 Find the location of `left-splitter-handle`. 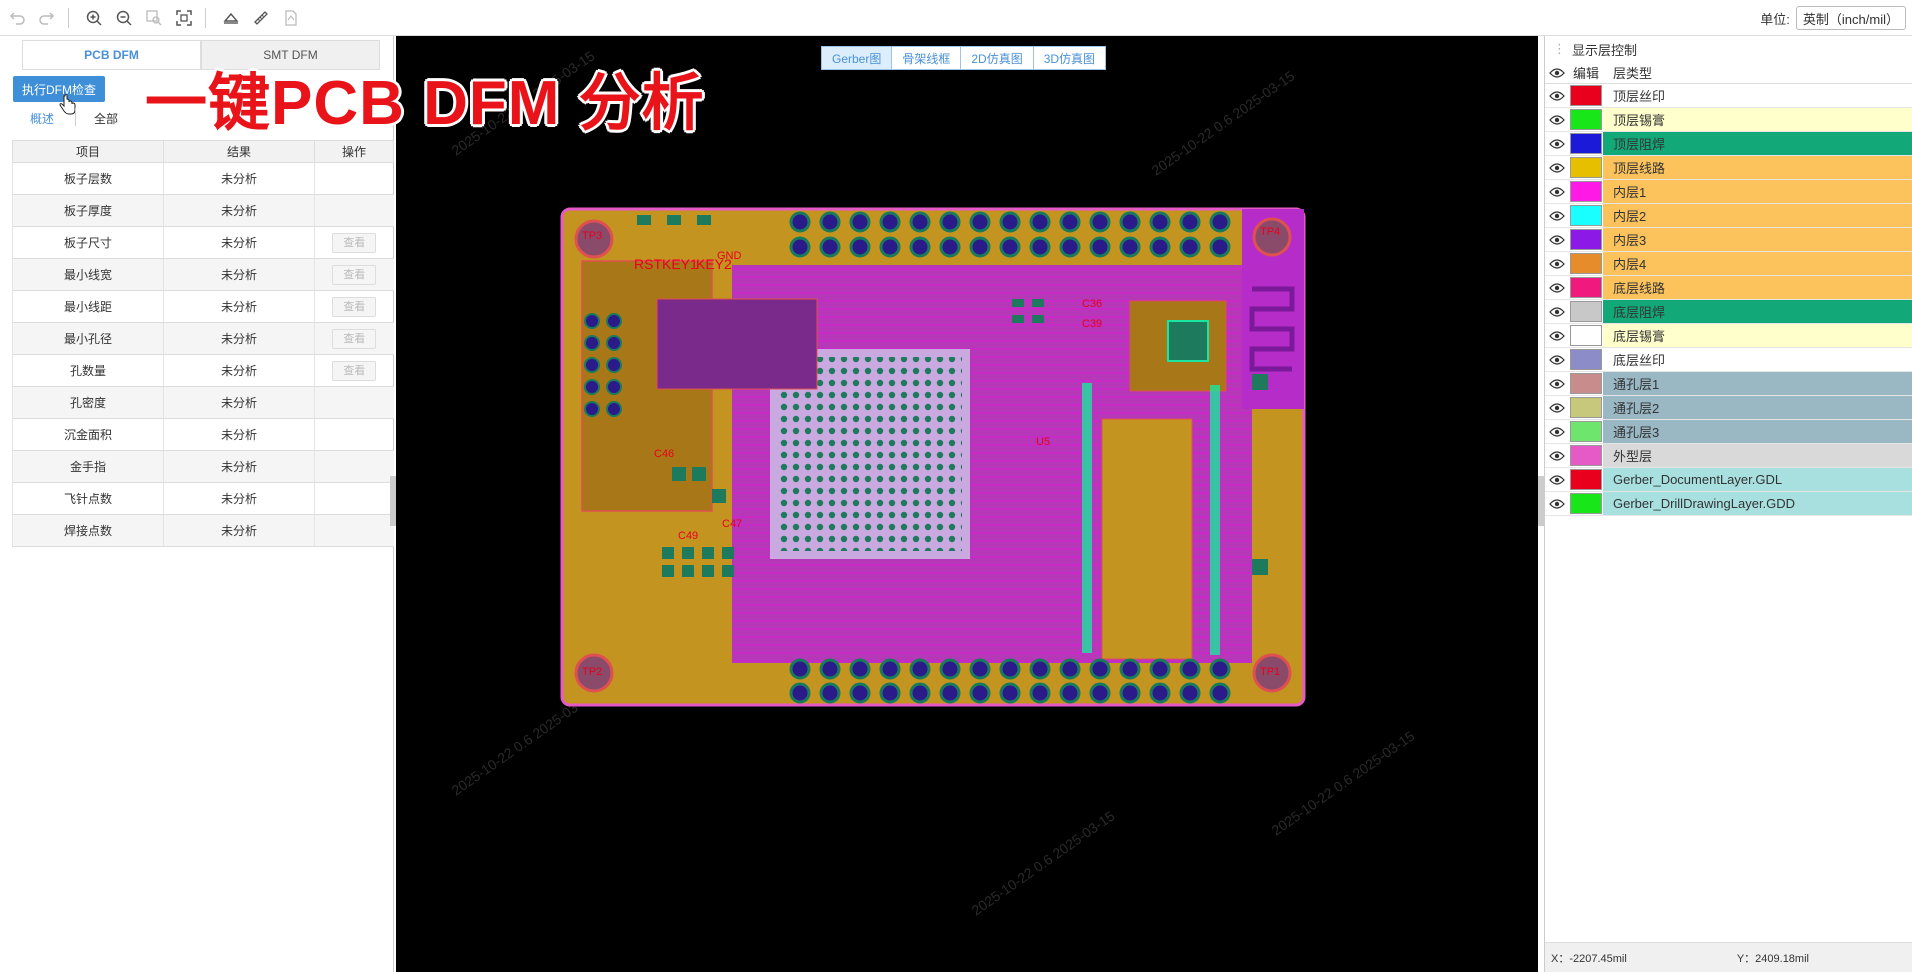

left-splitter-handle is located at coordinates (393, 501).